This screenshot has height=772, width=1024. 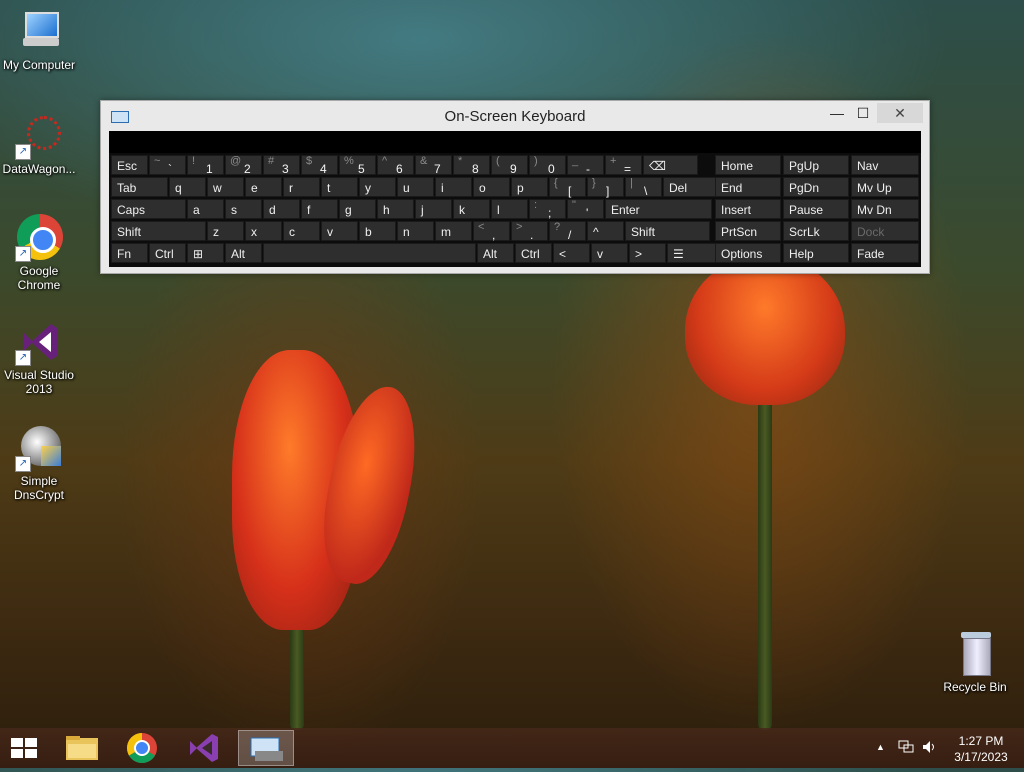 What do you see at coordinates (885, 209) in the screenshot?
I see `osk-nav-key: Mv Dn` at bounding box center [885, 209].